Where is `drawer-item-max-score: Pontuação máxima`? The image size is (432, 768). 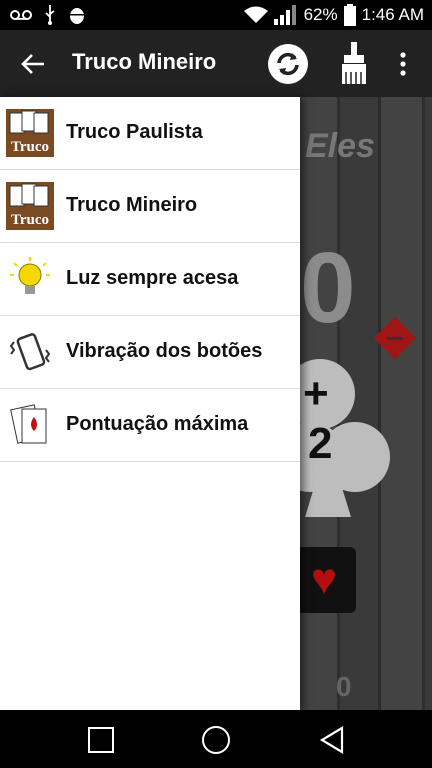 drawer-item-max-score: Pontuação máxima is located at coordinates (150, 425).